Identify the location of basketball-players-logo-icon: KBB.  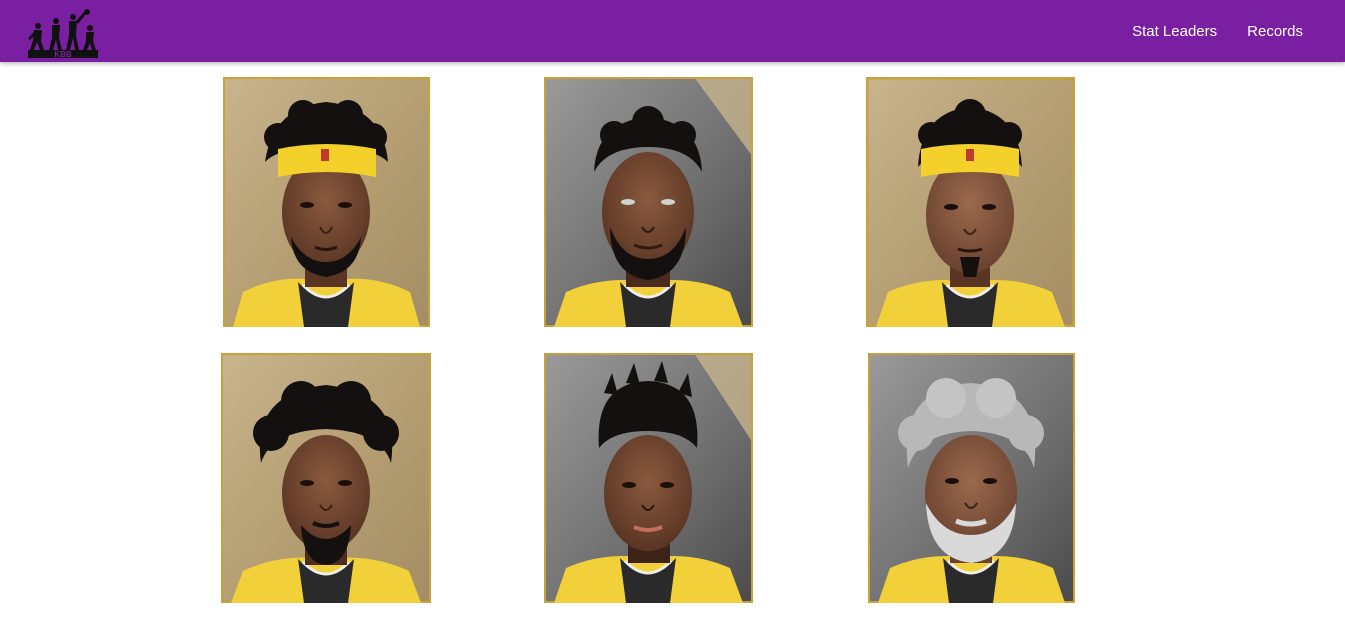
(63, 34).